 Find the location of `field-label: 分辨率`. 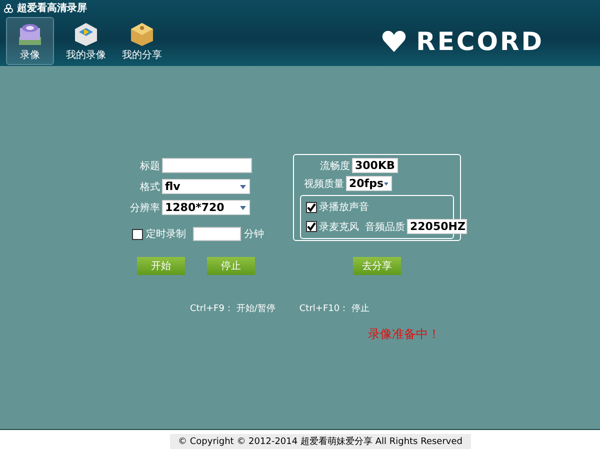

field-label: 分辨率 is located at coordinates (144, 208).